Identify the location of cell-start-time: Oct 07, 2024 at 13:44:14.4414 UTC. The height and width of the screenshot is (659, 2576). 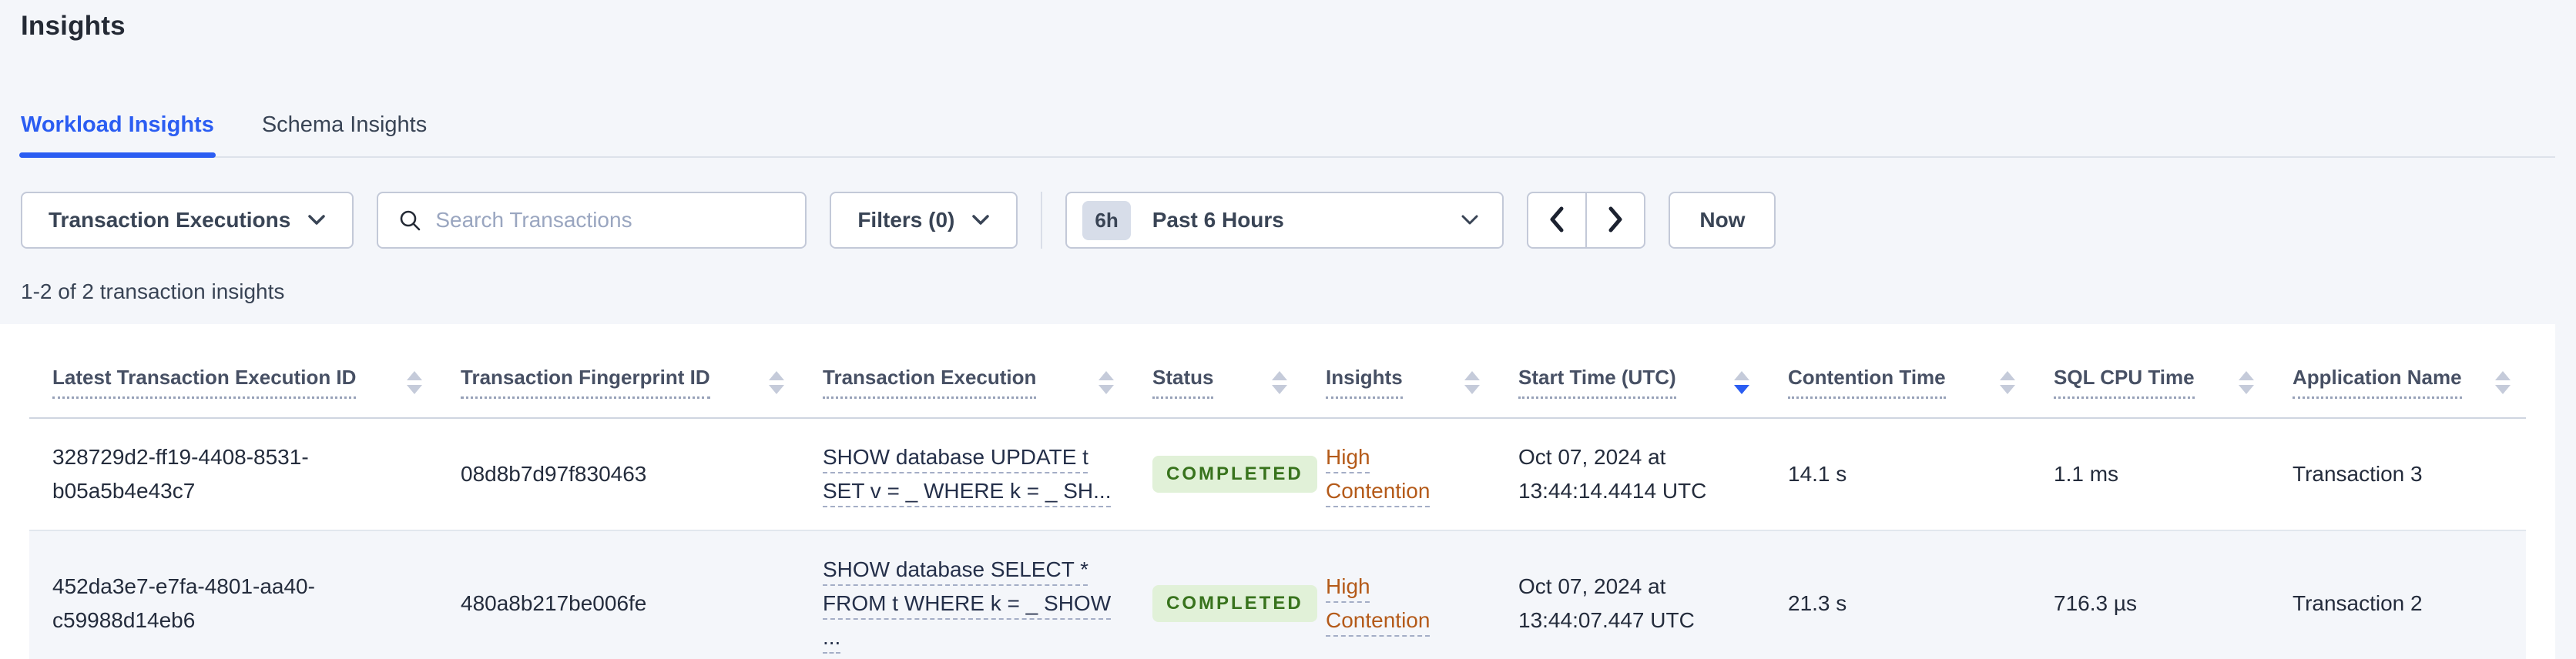
(1630, 474).